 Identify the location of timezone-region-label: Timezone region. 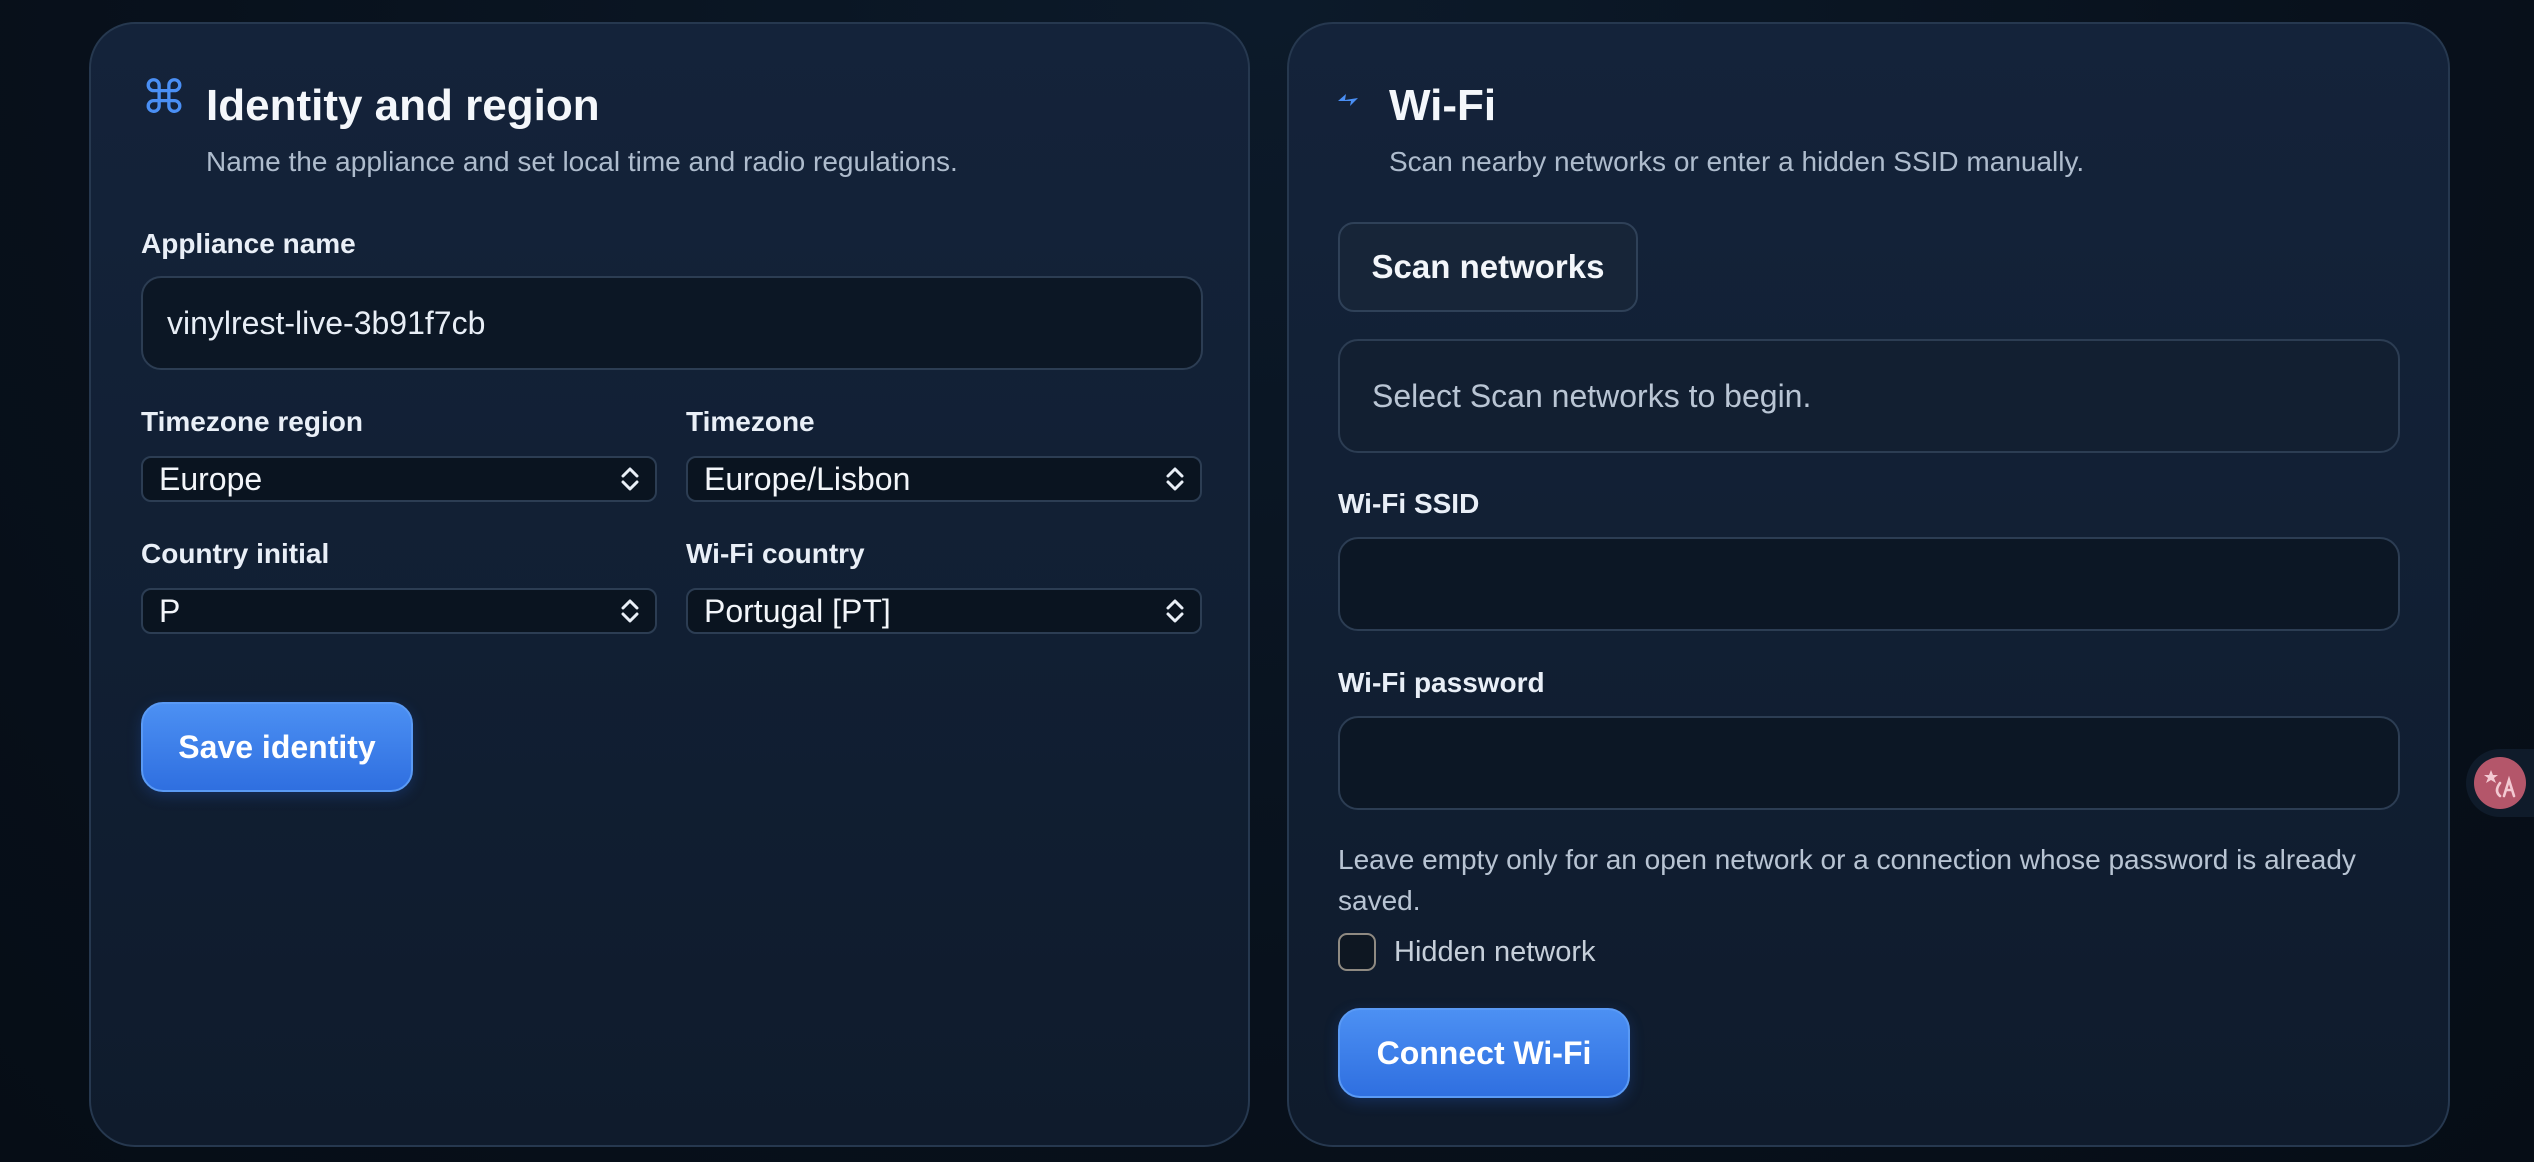
(252, 421).